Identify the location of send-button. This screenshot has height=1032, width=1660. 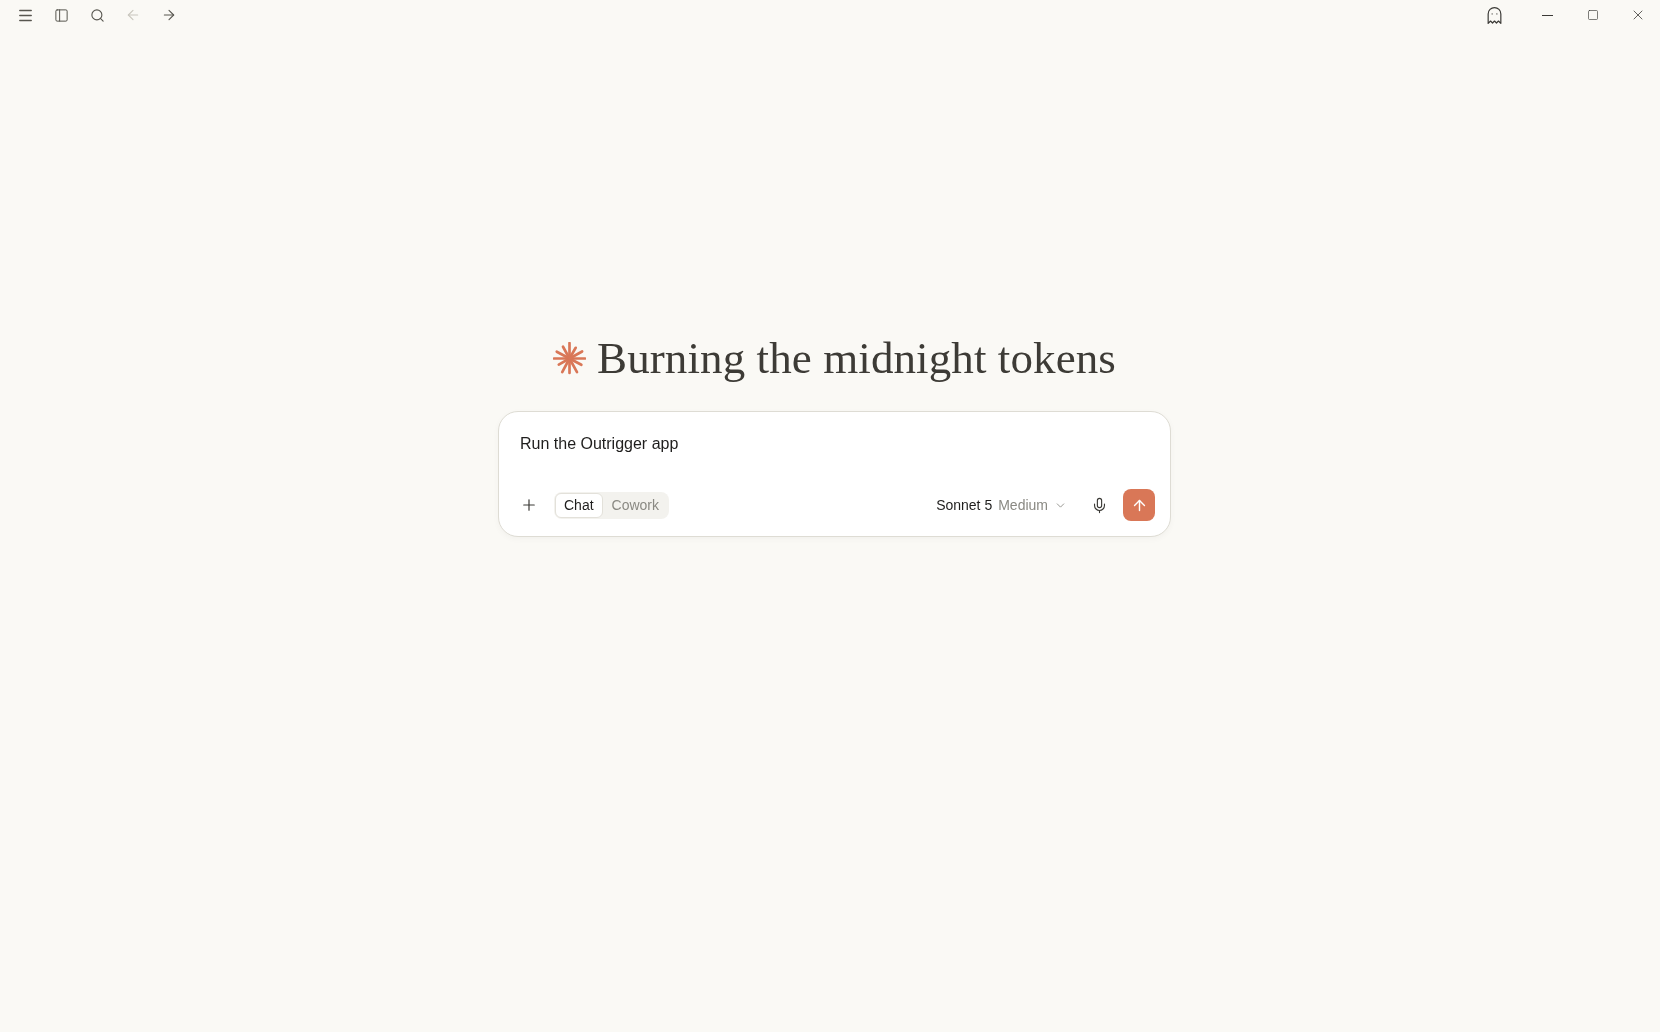
(1139, 505).